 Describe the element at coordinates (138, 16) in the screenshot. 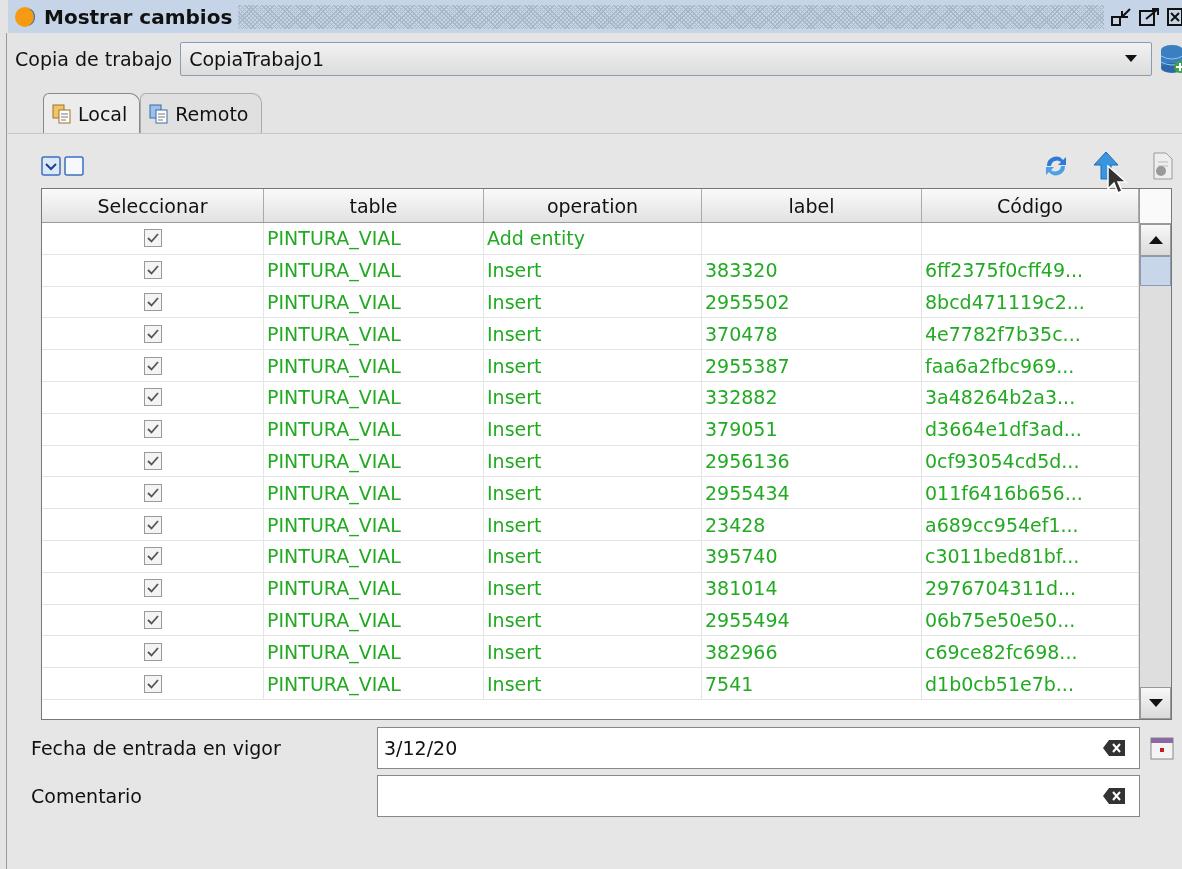

I see `window-title: Mostrar cambios` at that location.